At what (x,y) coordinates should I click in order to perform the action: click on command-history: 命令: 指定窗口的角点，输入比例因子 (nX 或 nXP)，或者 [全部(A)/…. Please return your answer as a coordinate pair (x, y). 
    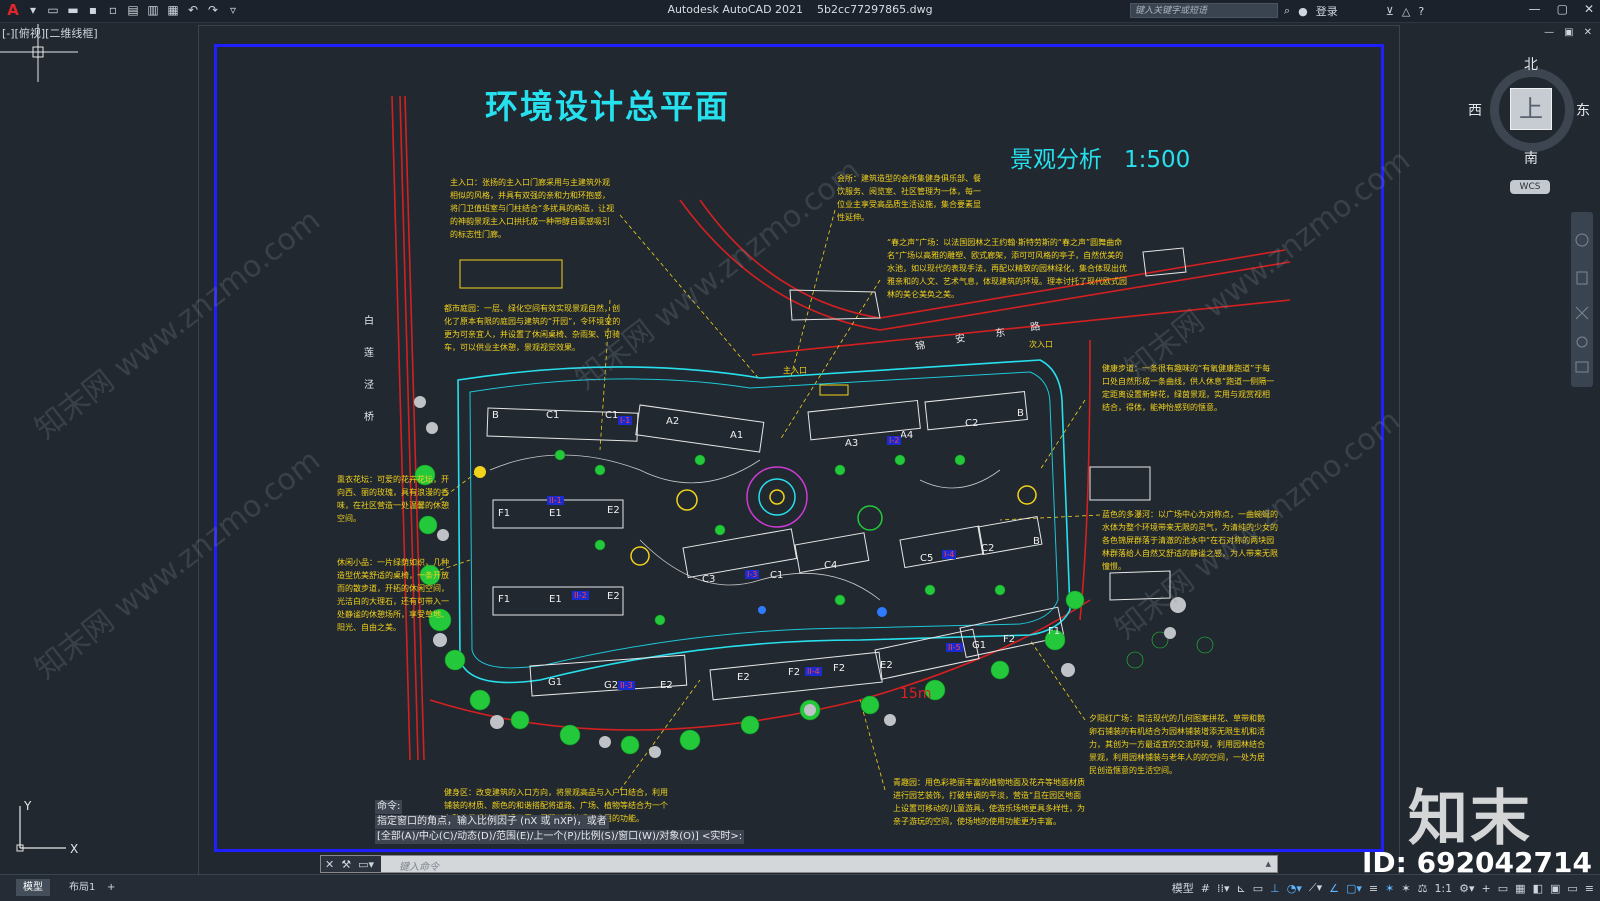
    Looking at the image, I should click on (587, 822).